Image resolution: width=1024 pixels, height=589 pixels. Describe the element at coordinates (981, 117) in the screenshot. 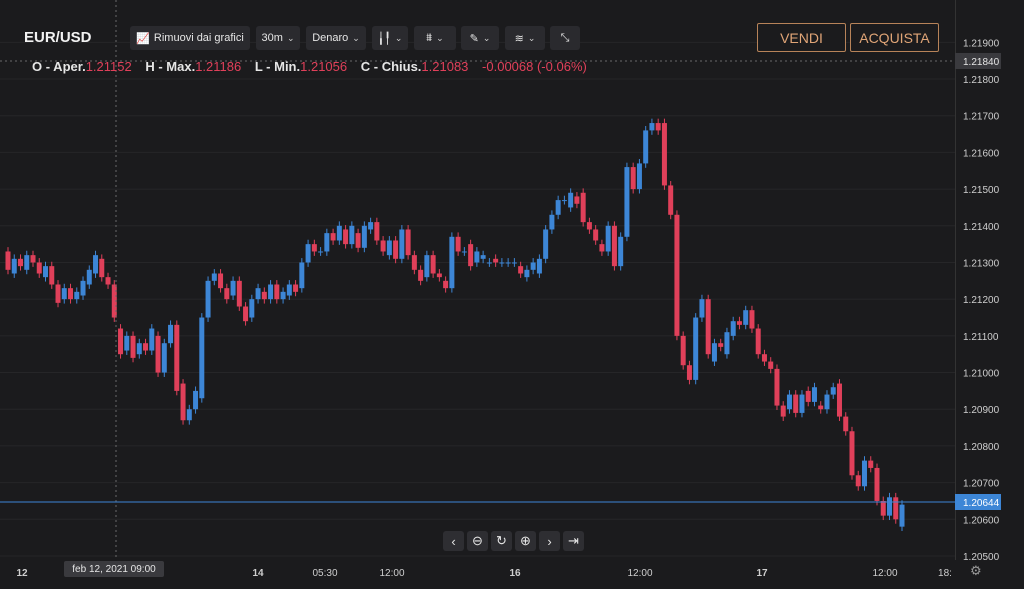

I see `y-tick-label: 1.21700` at that location.